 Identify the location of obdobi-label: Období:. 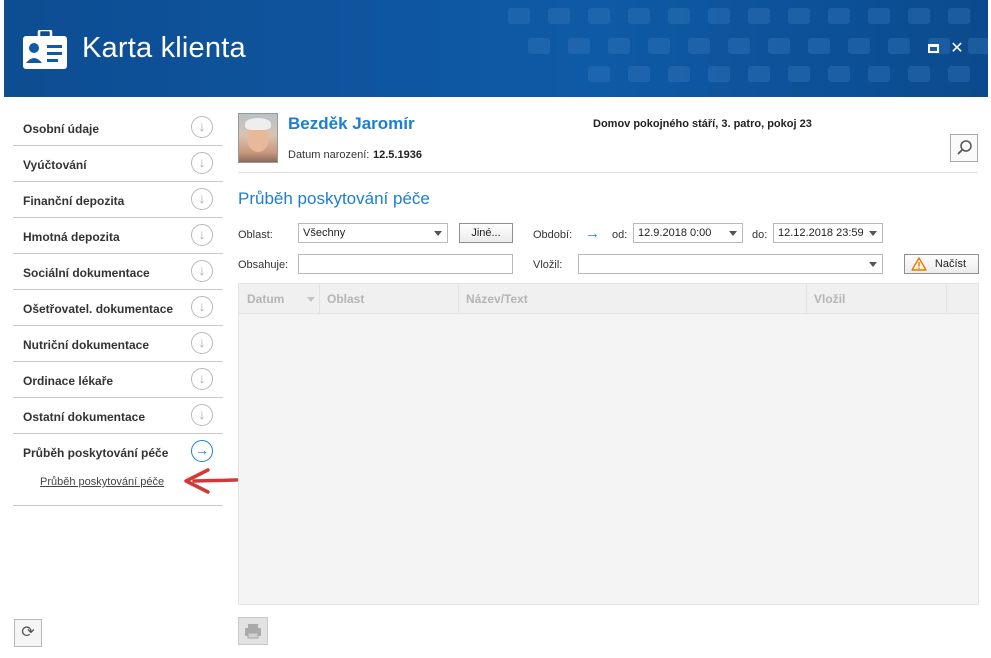
(553, 235).